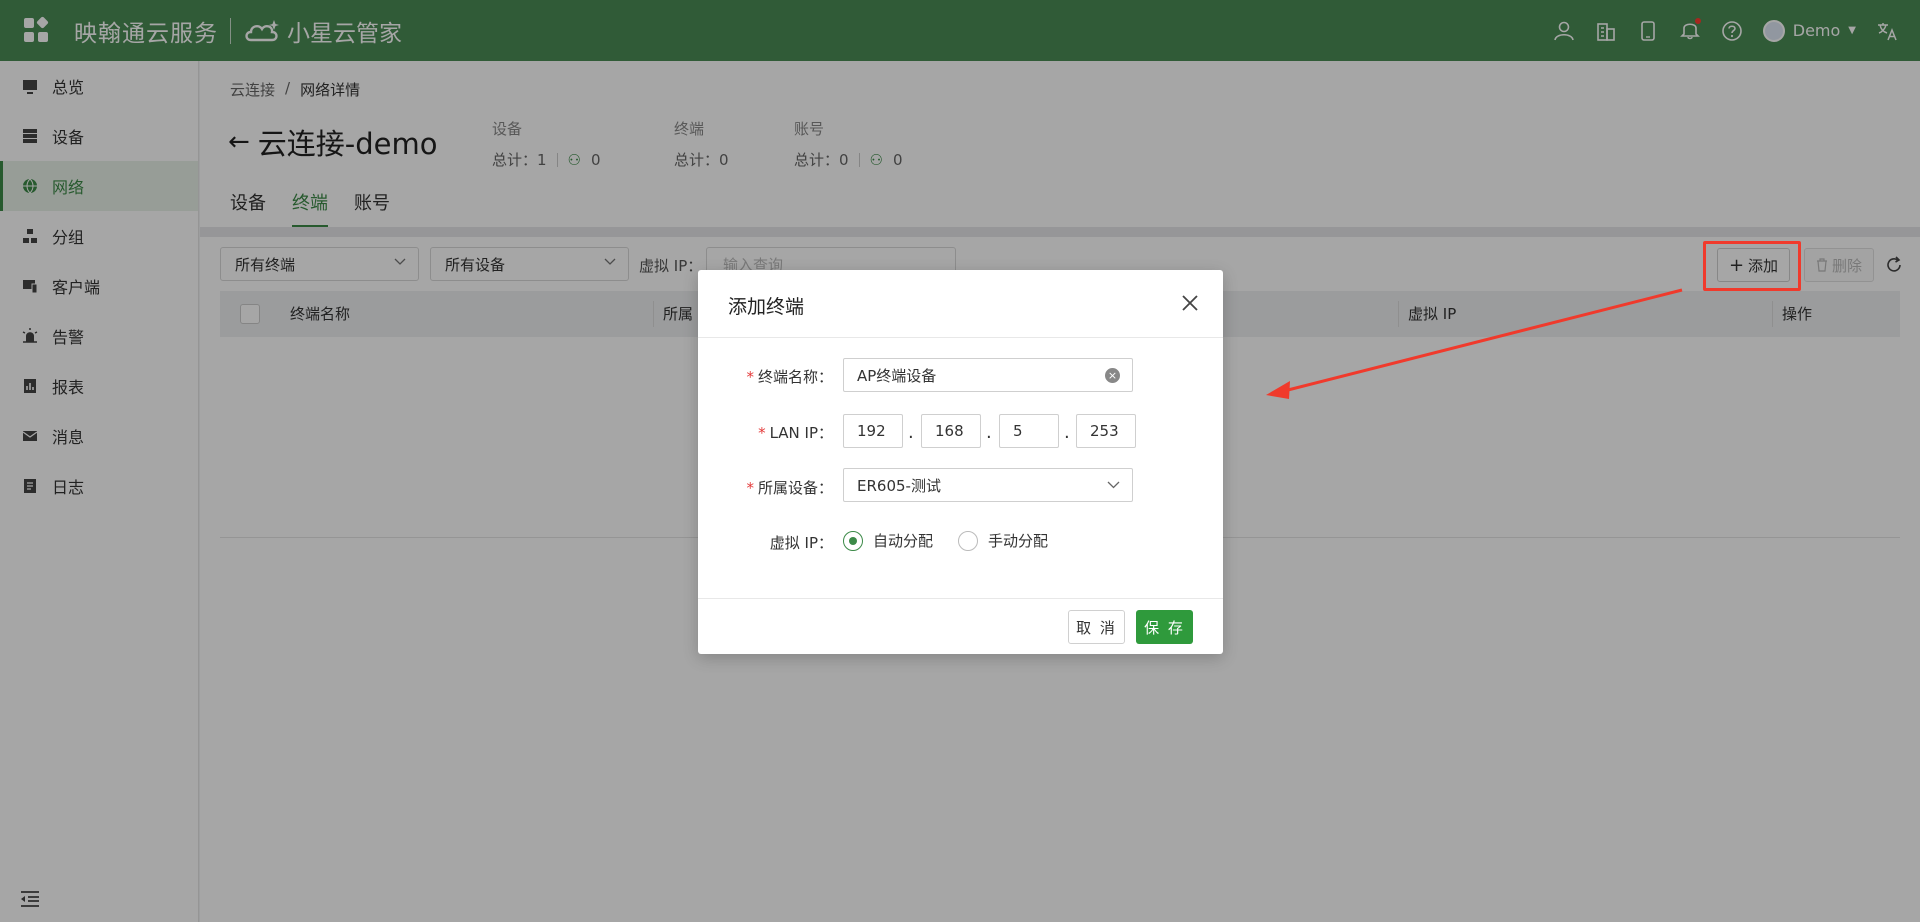  What do you see at coordinates (960, 304) in the screenshot?
I see `dialog-header: 添加终端` at bounding box center [960, 304].